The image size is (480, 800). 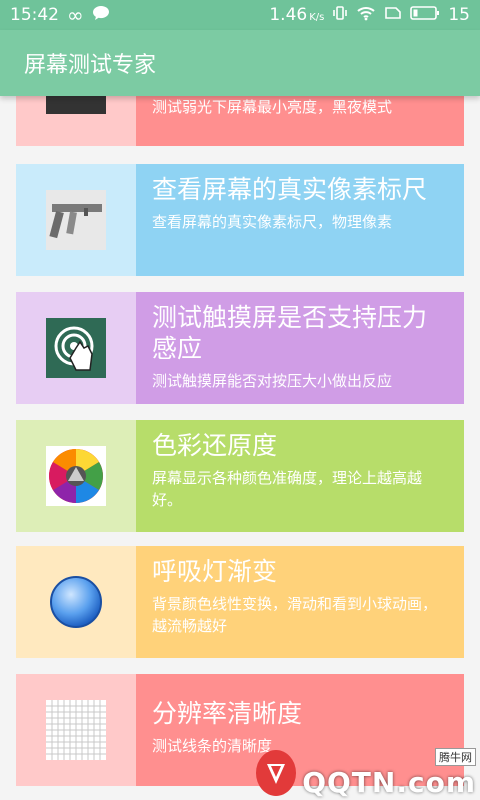 I want to click on list-item-color-accuracy: 色彩还原度 屏幕显示各种颜色准确度，理论上越高越好。, so click(x=240, y=476).